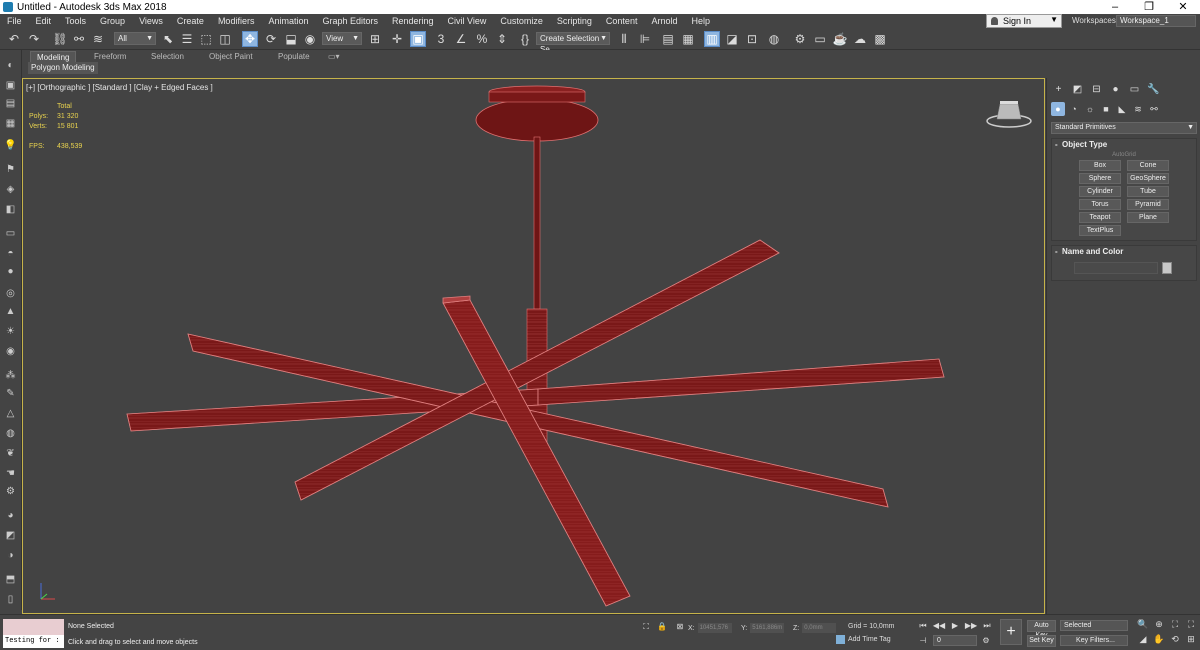 The height and width of the screenshot is (650, 1200). Describe the element at coordinates (167, 56) in the screenshot. I see `tab-selection: Selection` at that location.